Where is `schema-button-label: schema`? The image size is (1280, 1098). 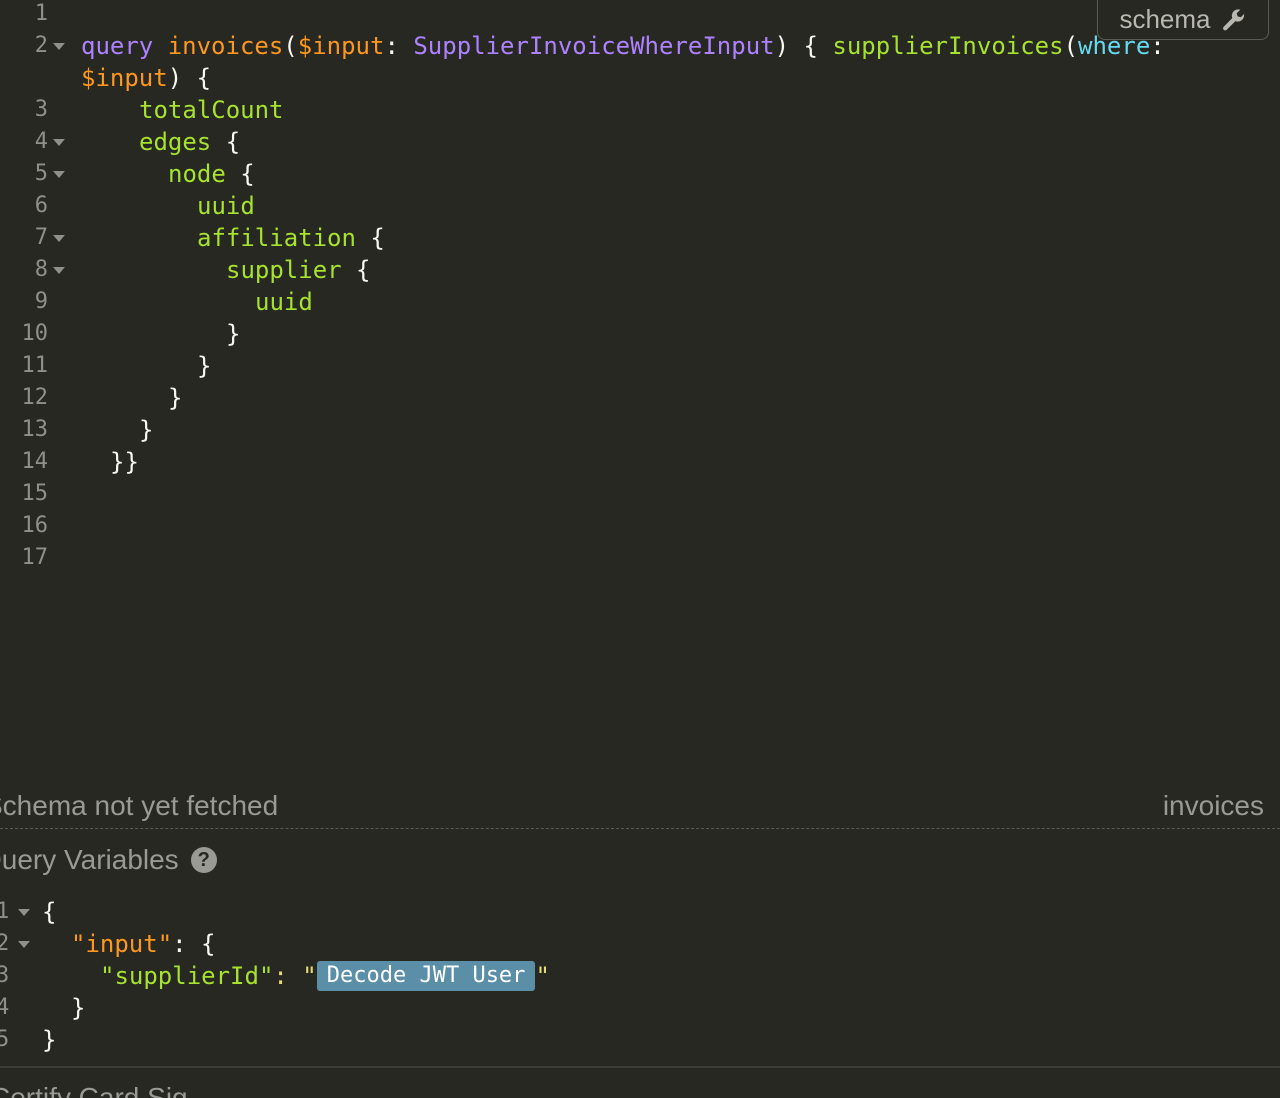 schema-button-label: schema is located at coordinates (1165, 19).